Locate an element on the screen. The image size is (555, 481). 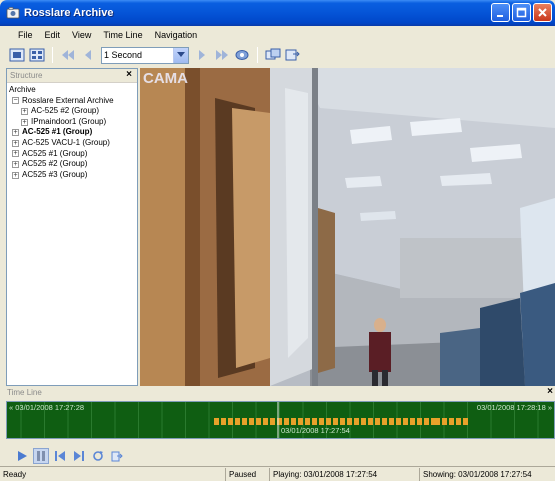
toolbar: 1 Second is located at coordinates (277, 55).